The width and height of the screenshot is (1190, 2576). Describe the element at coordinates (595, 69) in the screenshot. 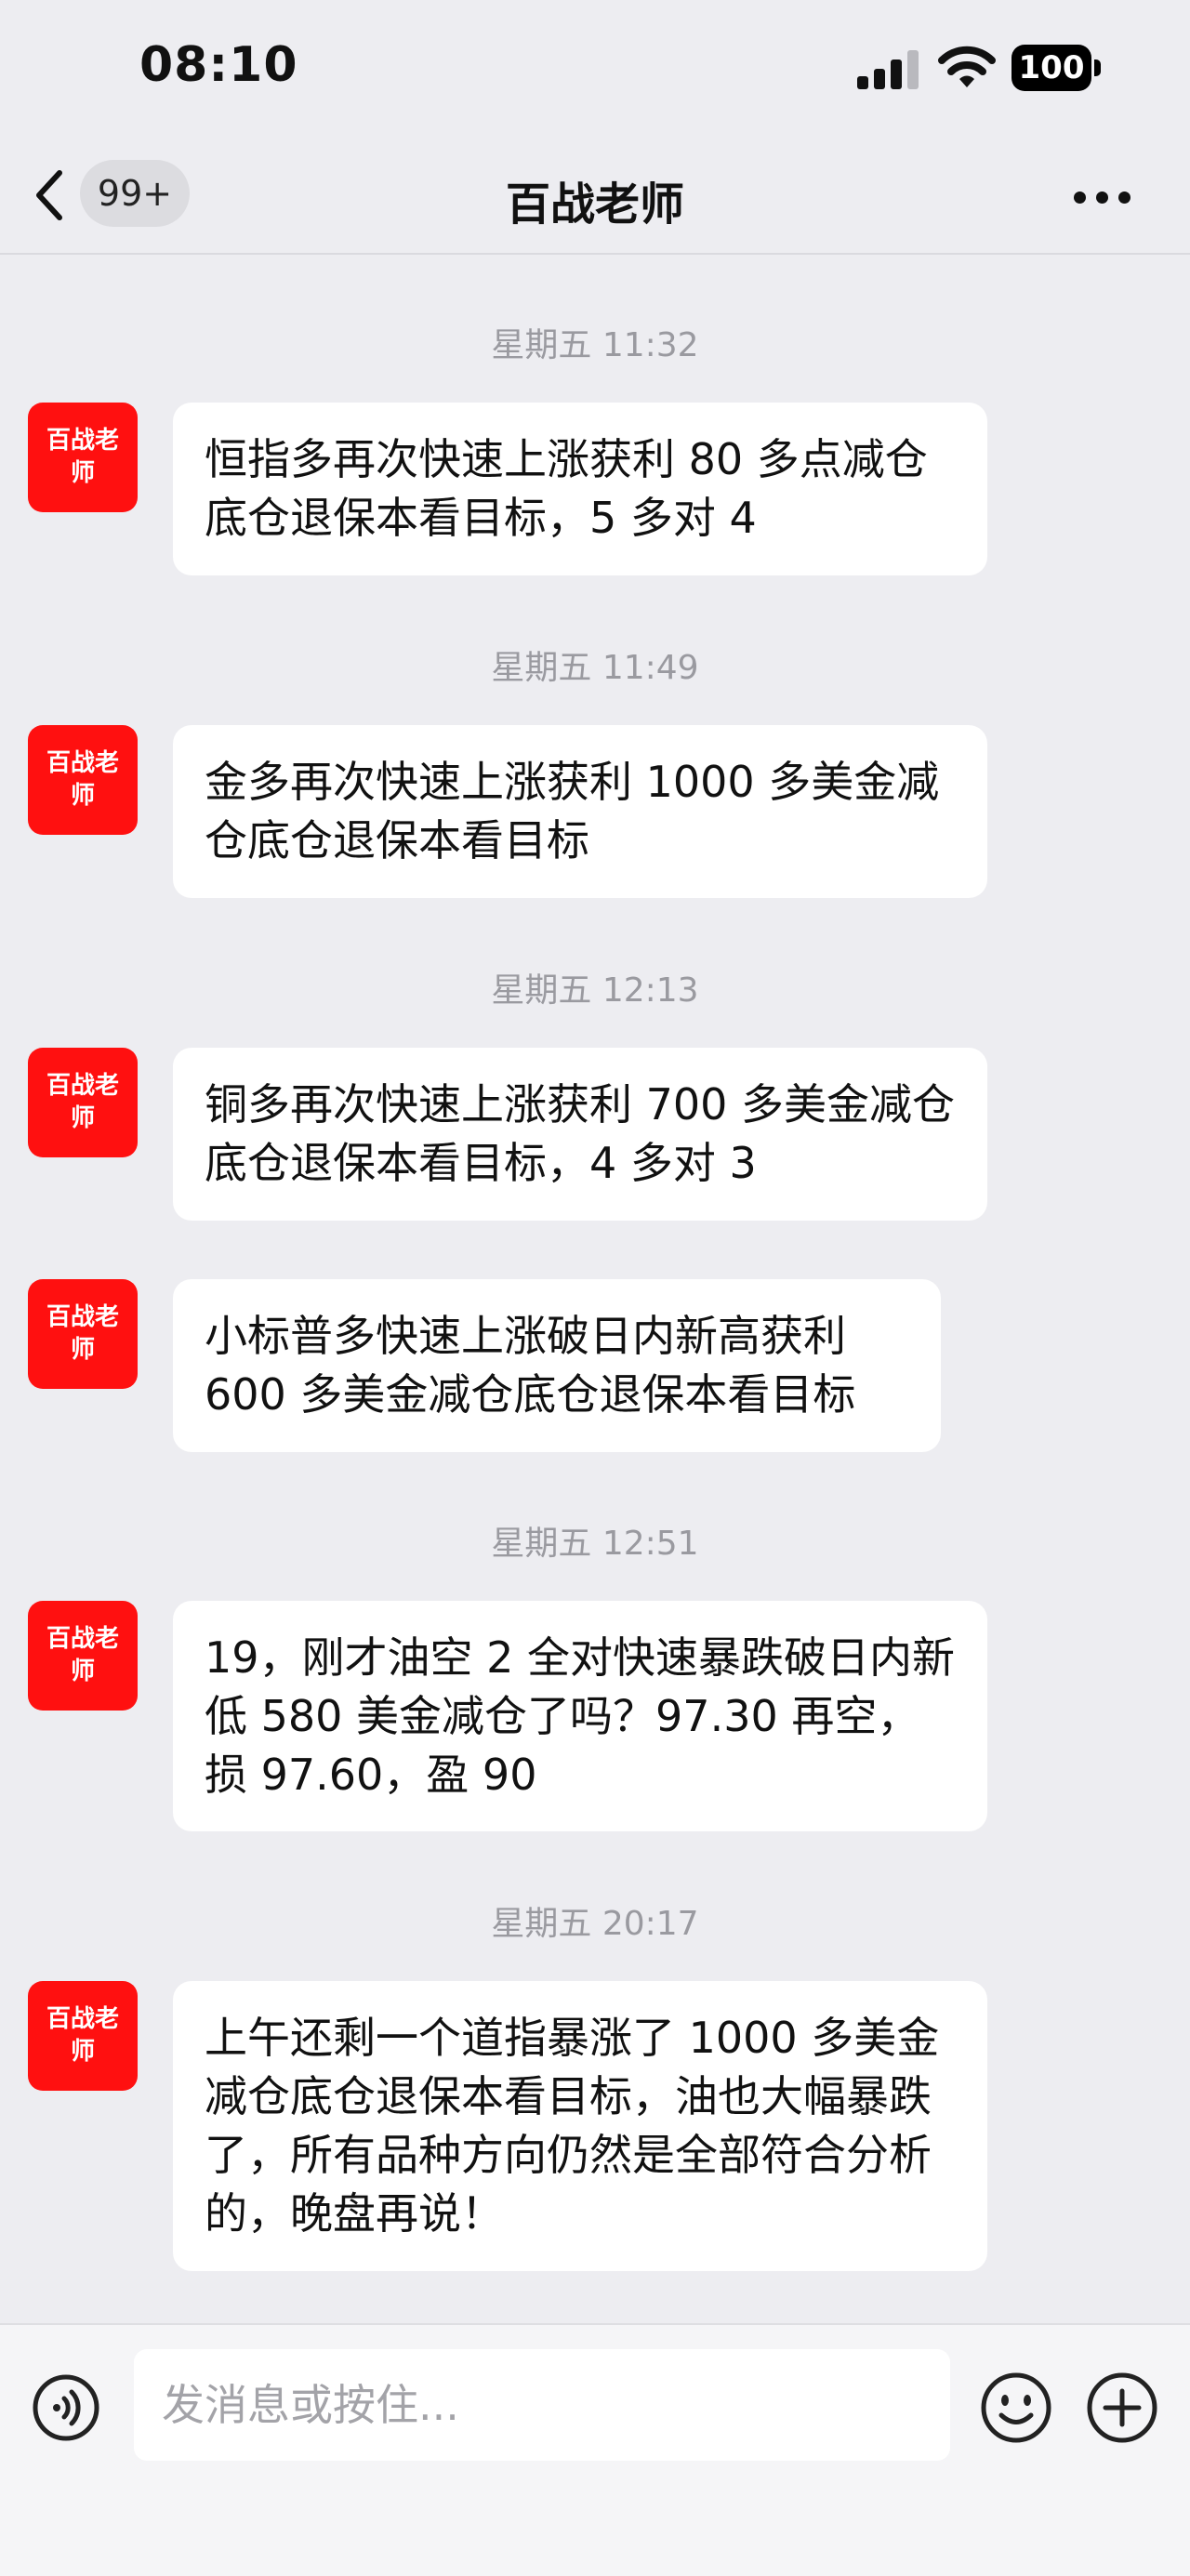

I see `status-bar: 08:10 100` at that location.